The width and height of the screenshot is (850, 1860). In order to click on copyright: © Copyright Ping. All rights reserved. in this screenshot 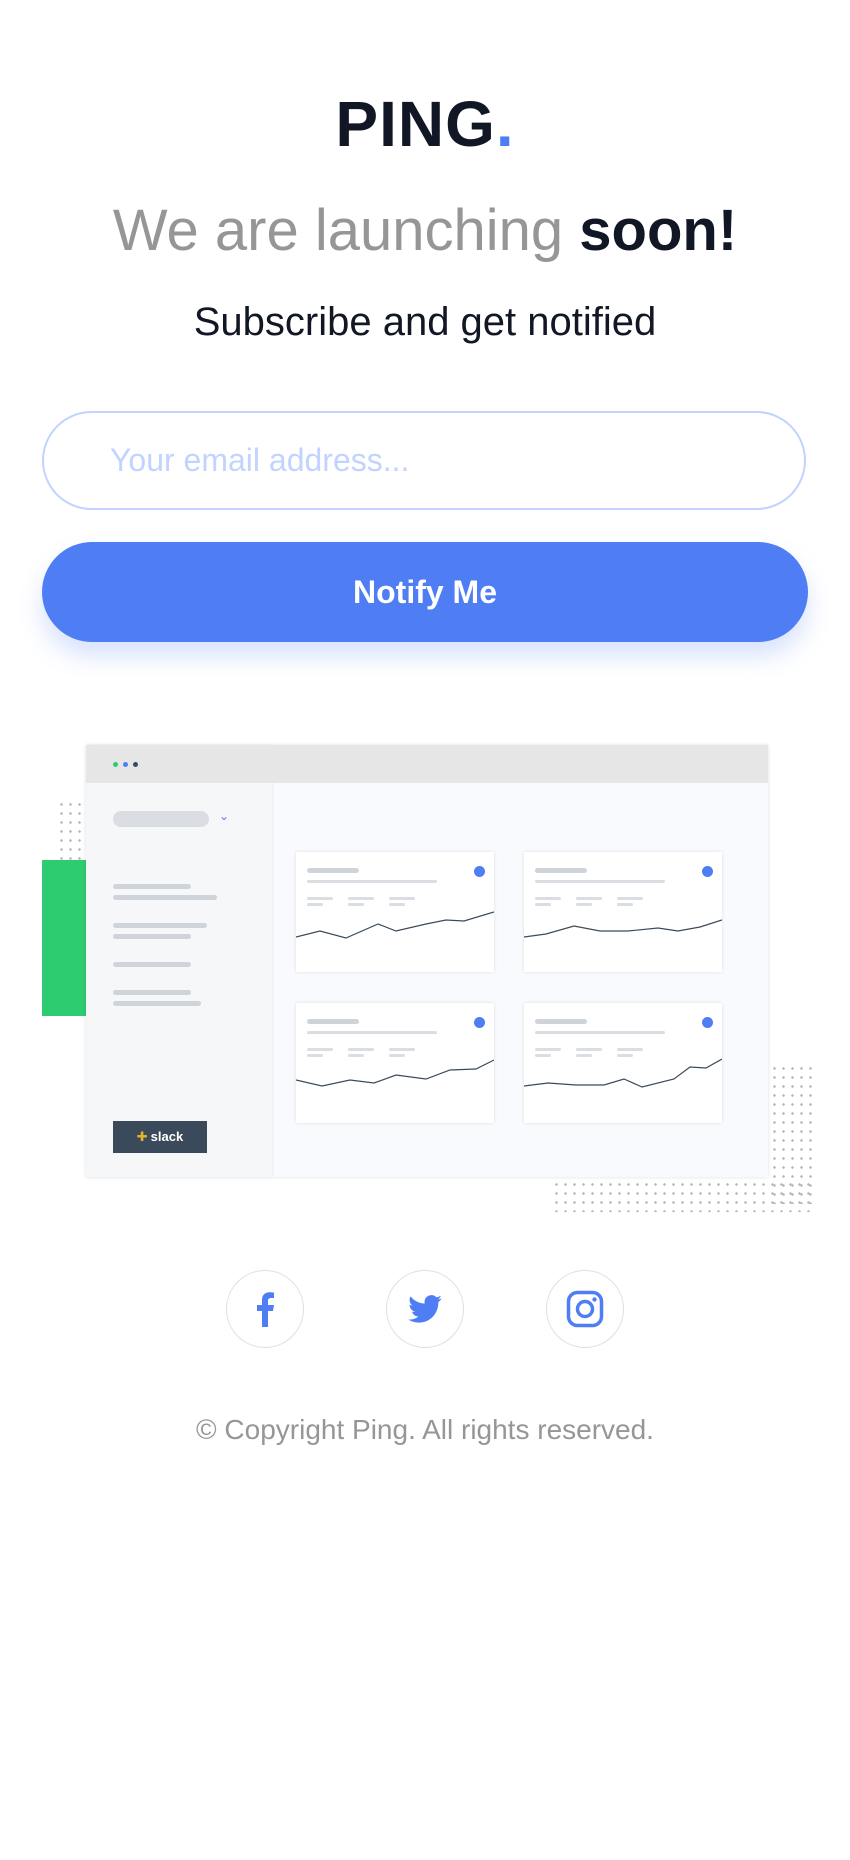, I will do `click(425, 1429)`.